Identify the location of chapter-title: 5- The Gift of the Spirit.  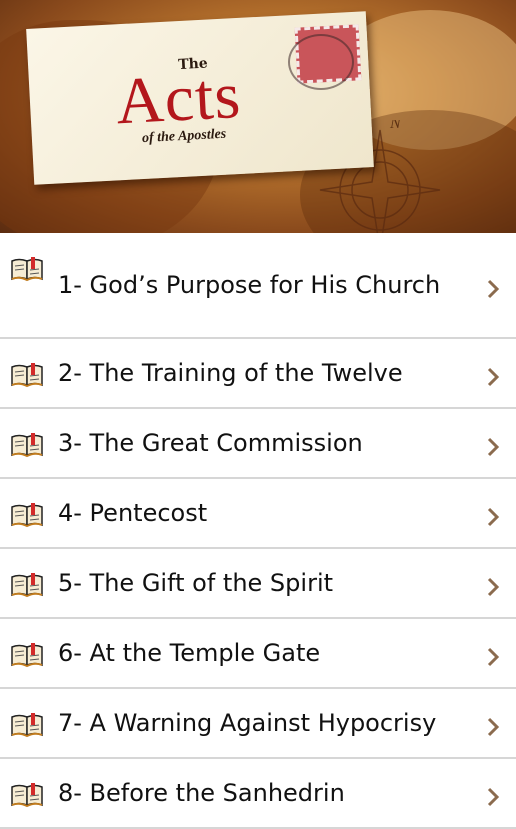
(196, 582).